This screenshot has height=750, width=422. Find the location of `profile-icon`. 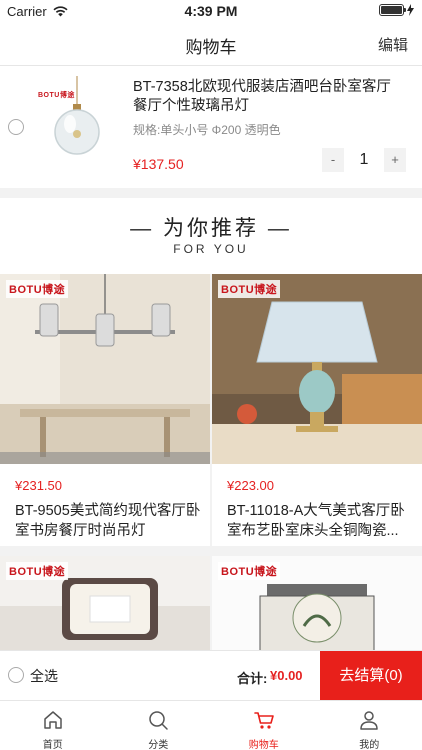

profile-icon is located at coordinates (369, 720).